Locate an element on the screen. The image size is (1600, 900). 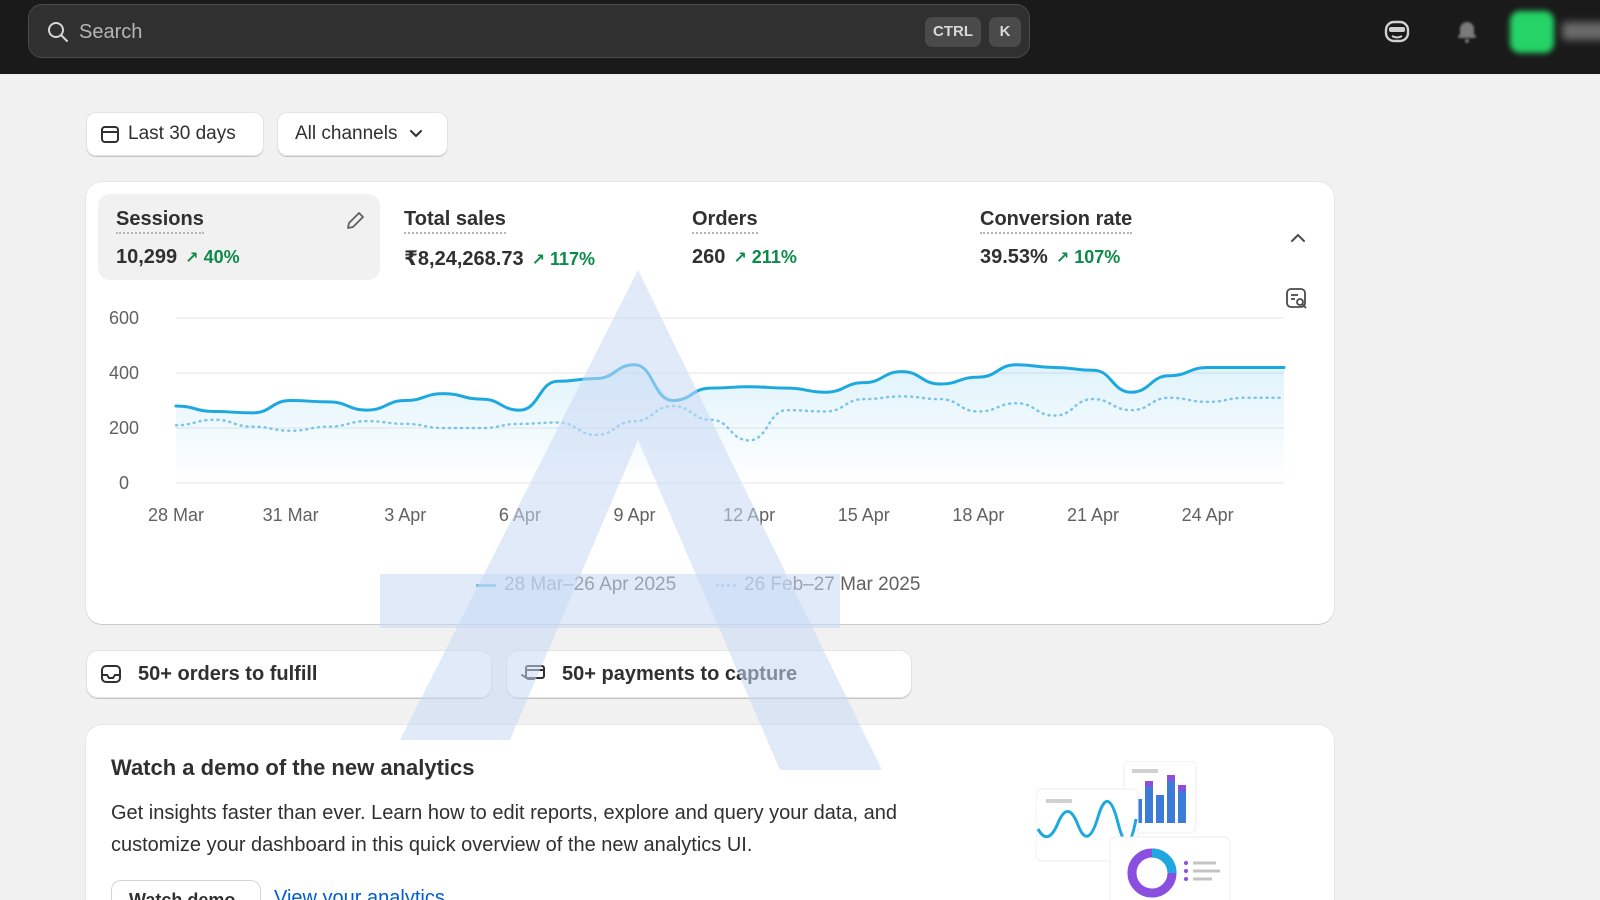
metric-delta-text: 117% is located at coordinates (573, 259).